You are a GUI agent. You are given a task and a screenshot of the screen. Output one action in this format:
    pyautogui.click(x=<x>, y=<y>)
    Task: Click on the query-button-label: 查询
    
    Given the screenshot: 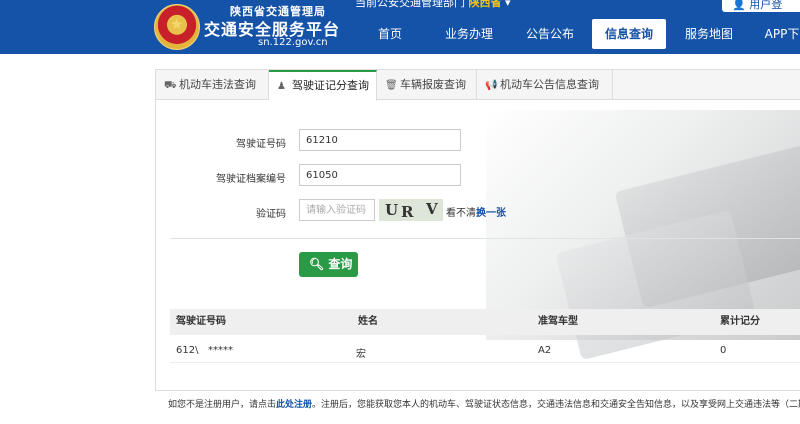 What is the action you would take?
    pyautogui.click(x=340, y=264)
    